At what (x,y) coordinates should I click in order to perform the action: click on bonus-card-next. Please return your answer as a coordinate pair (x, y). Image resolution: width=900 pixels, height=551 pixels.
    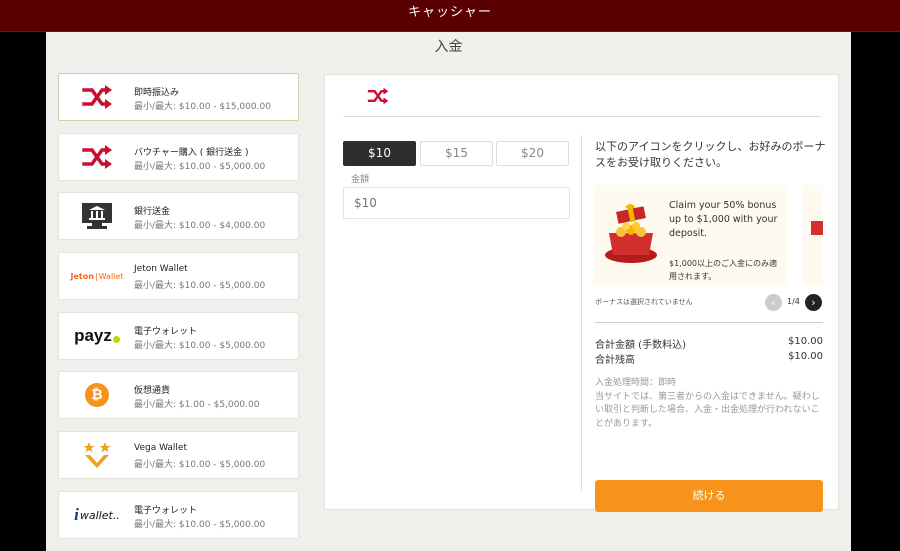
    Looking at the image, I should click on (813, 235).